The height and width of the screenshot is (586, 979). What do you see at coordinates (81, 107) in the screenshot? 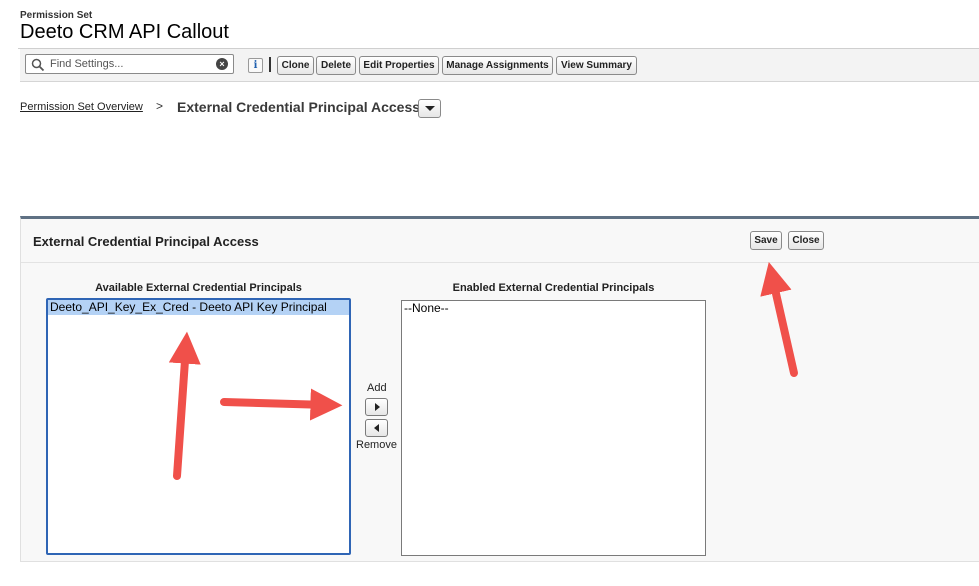
I see `breadcrumb-overview-link: Permission Set Overview` at bounding box center [81, 107].